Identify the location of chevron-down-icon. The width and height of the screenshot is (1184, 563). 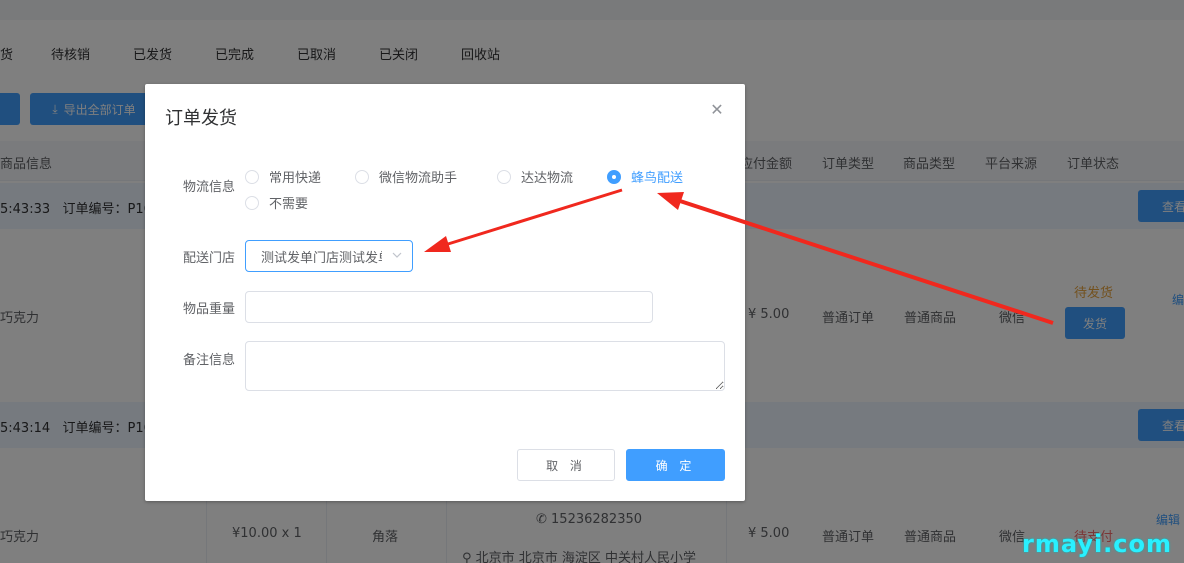
(397, 255).